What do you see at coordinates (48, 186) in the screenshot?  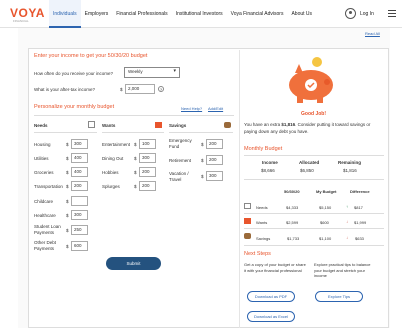 I see `needs-label-transportation: Transportation` at bounding box center [48, 186].